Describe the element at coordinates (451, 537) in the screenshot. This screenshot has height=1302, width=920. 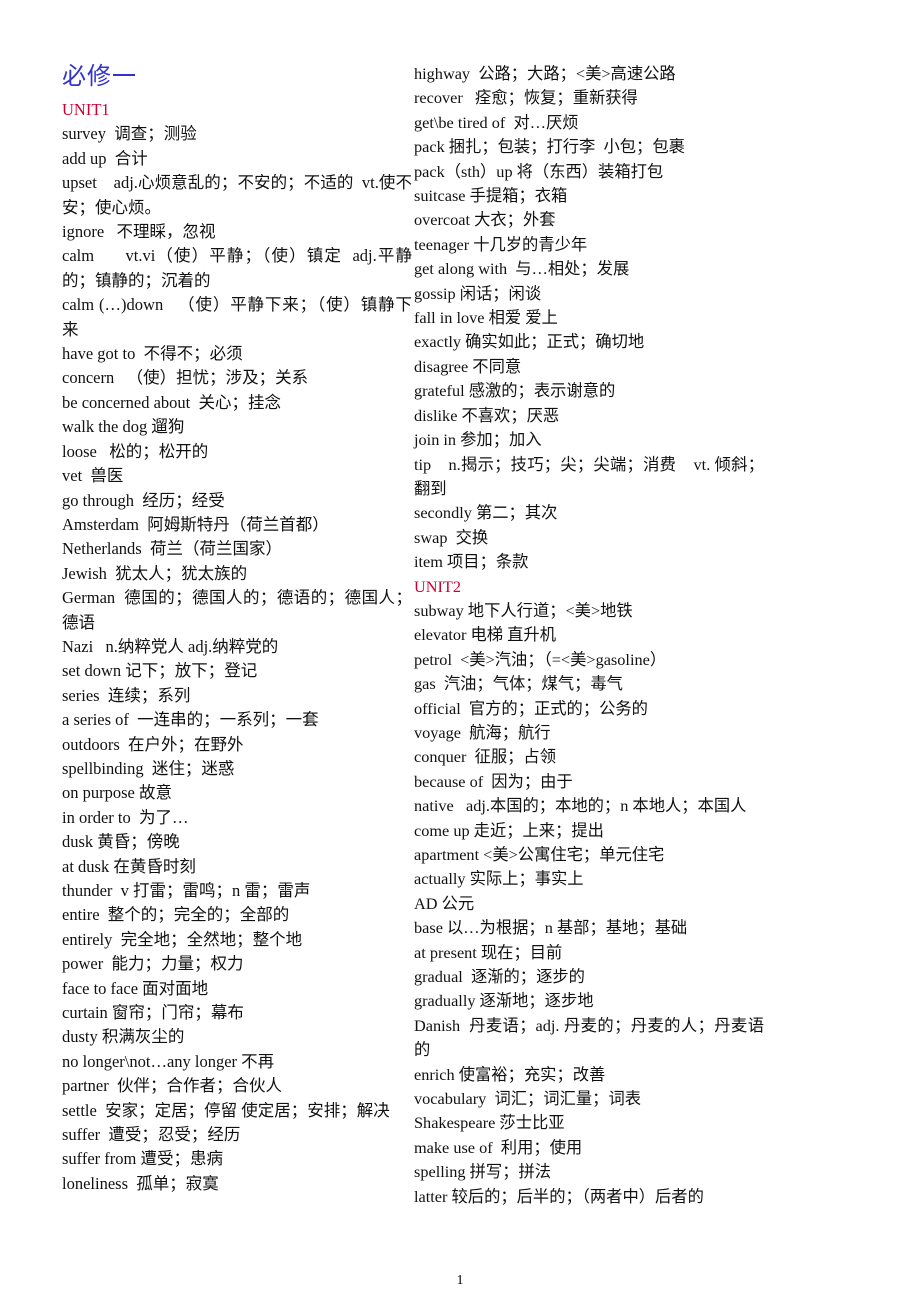
I see `vocab-entry: swap 交换` at that location.